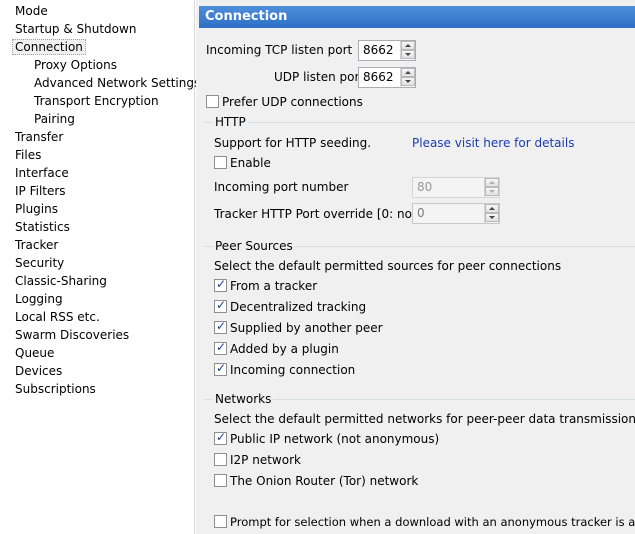  What do you see at coordinates (220, 459) in the screenshot?
I see `i2p-checkbox` at bounding box center [220, 459].